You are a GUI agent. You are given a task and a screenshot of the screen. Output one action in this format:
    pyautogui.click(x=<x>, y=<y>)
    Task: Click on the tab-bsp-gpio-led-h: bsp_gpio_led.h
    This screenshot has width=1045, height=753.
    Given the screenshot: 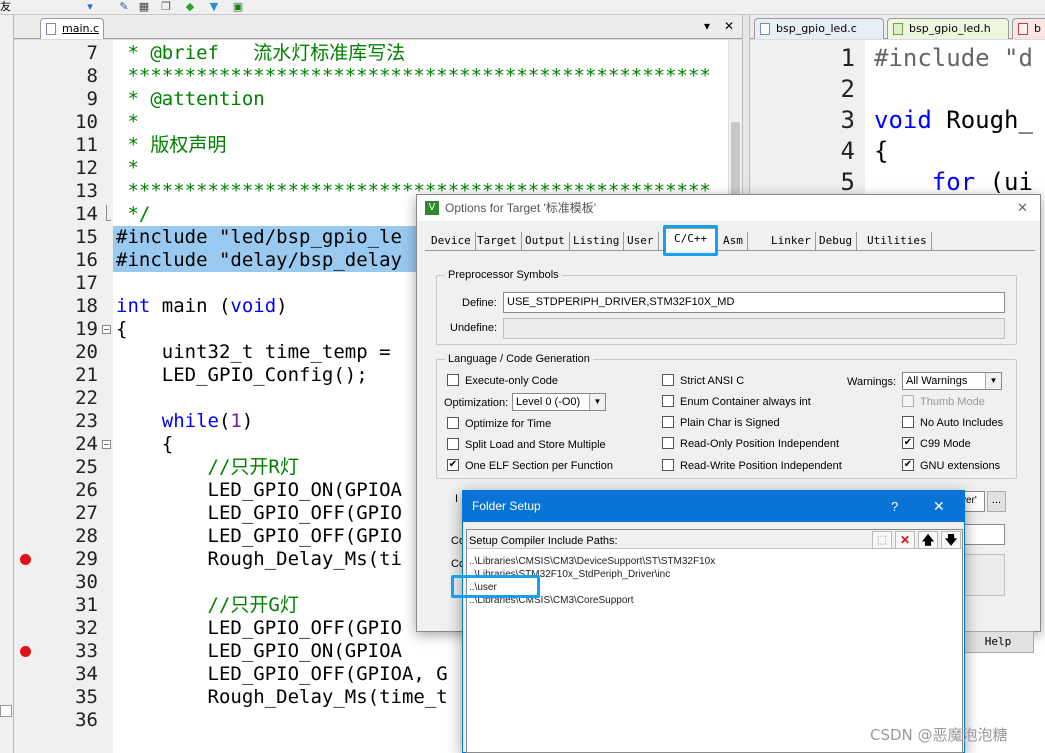 What is the action you would take?
    pyautogui.click(x=948, y=28)
    